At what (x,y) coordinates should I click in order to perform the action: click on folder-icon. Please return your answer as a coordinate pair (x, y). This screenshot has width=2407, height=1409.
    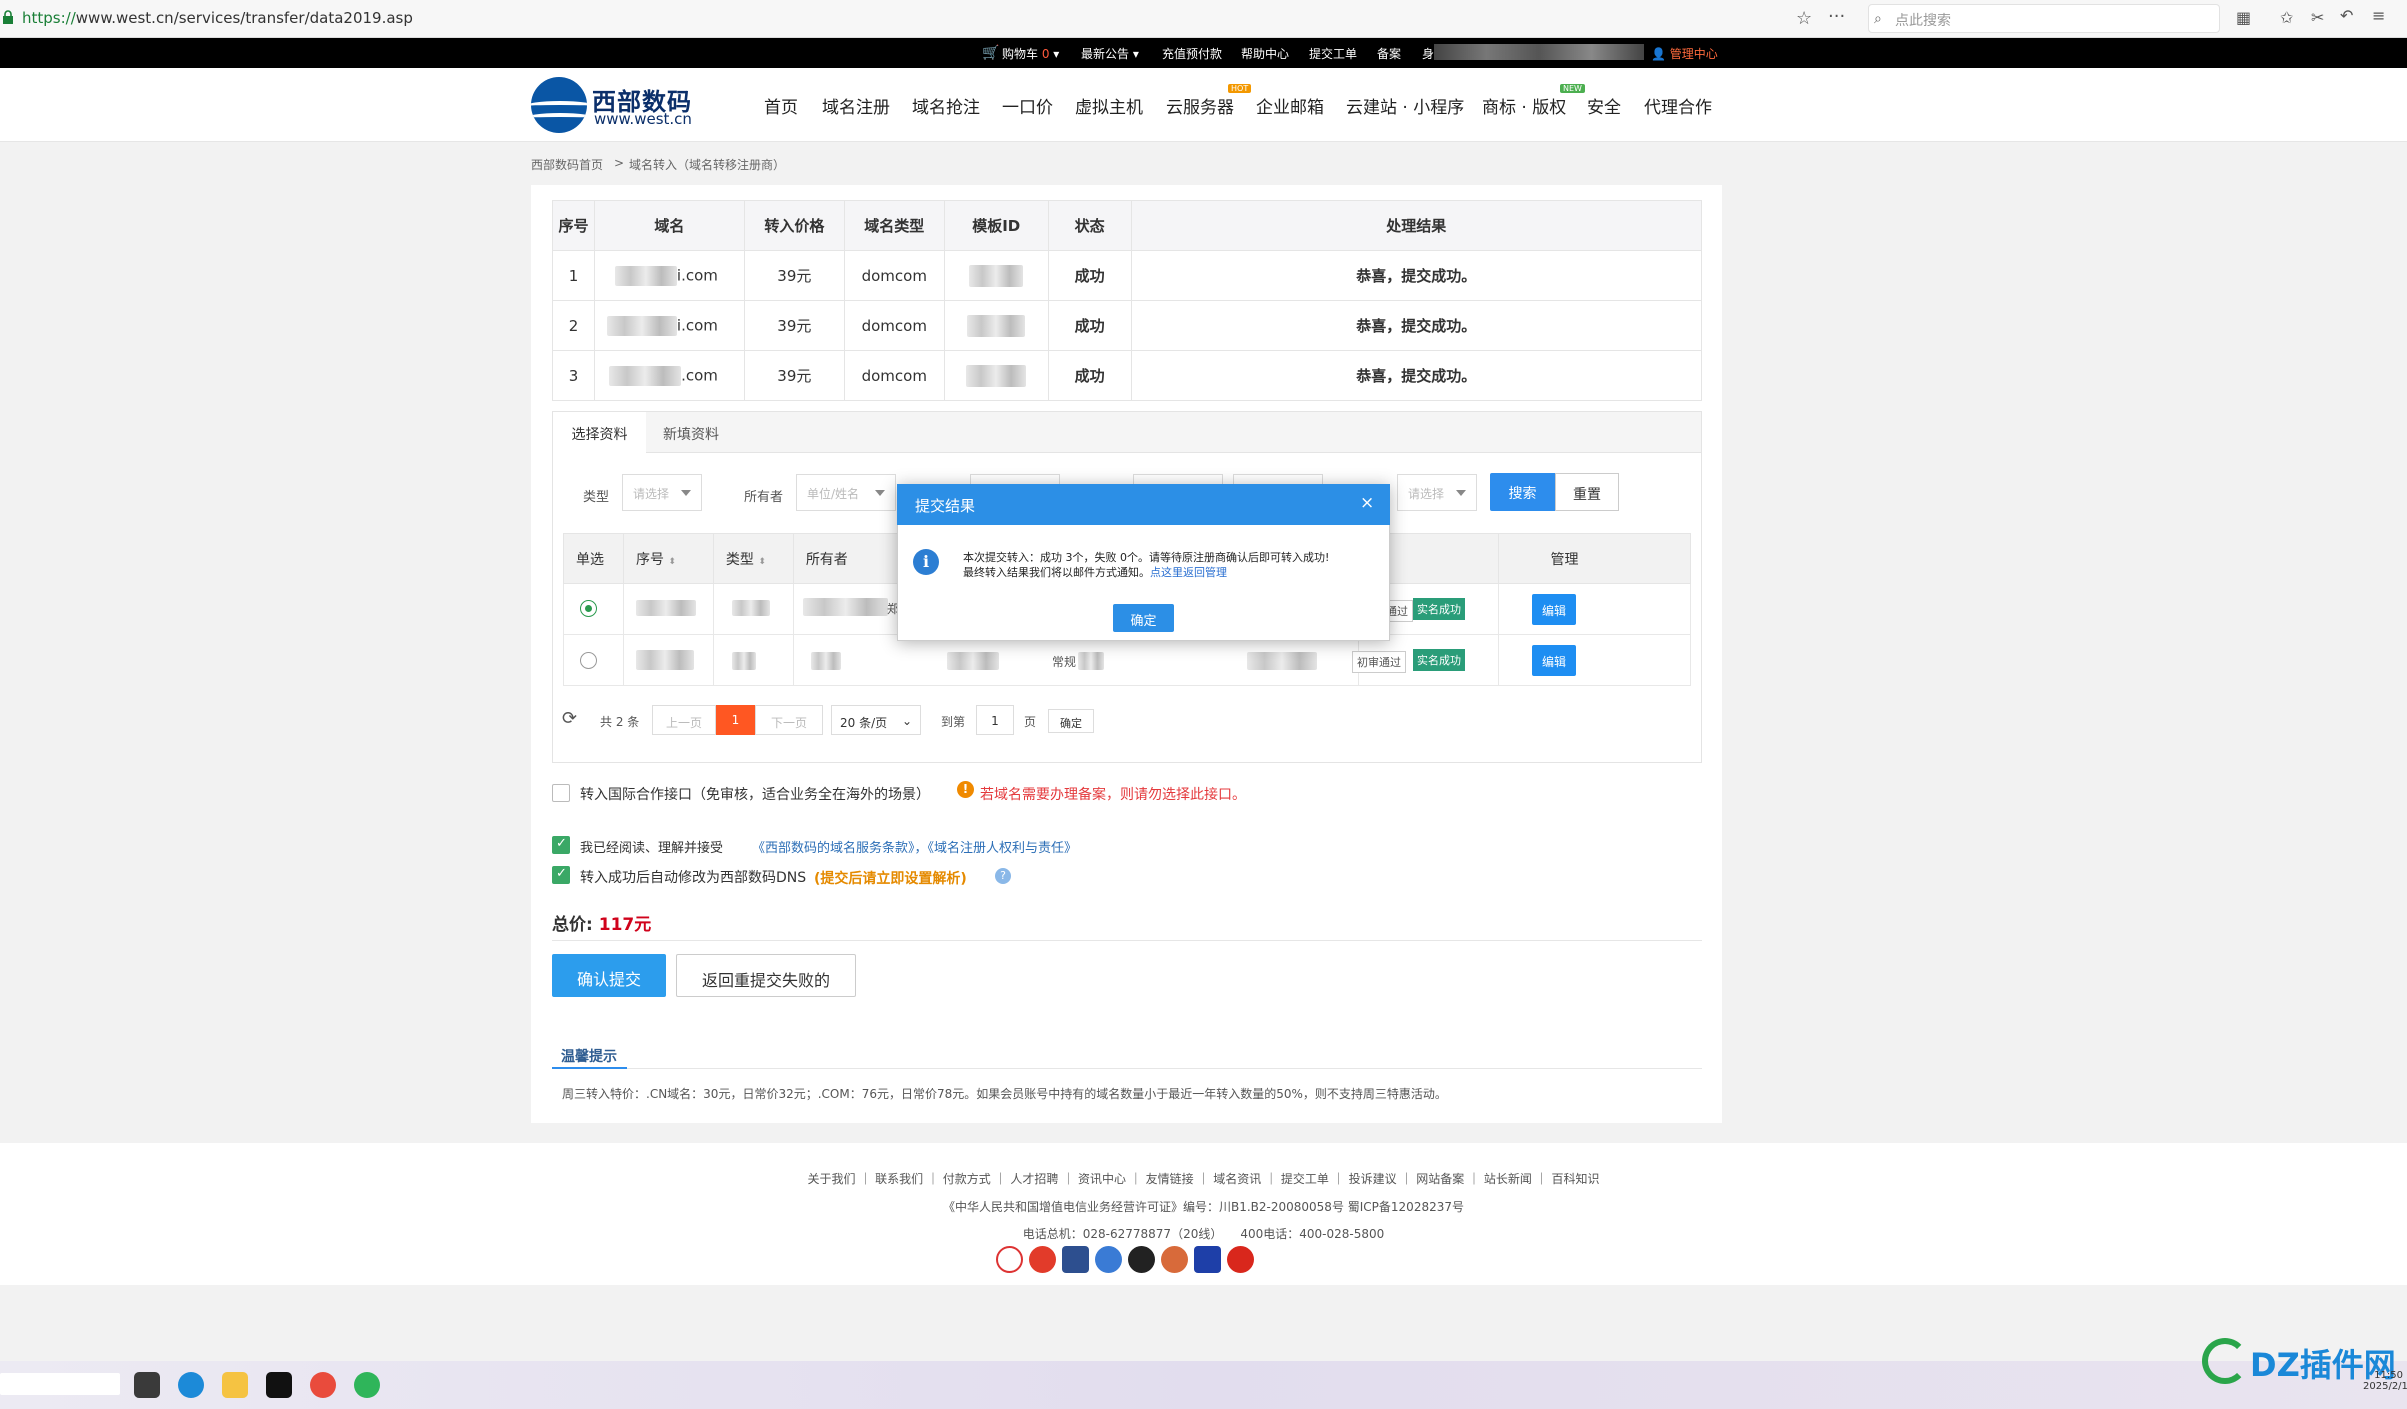
    Looking at the image, I should click on (235, 1385).